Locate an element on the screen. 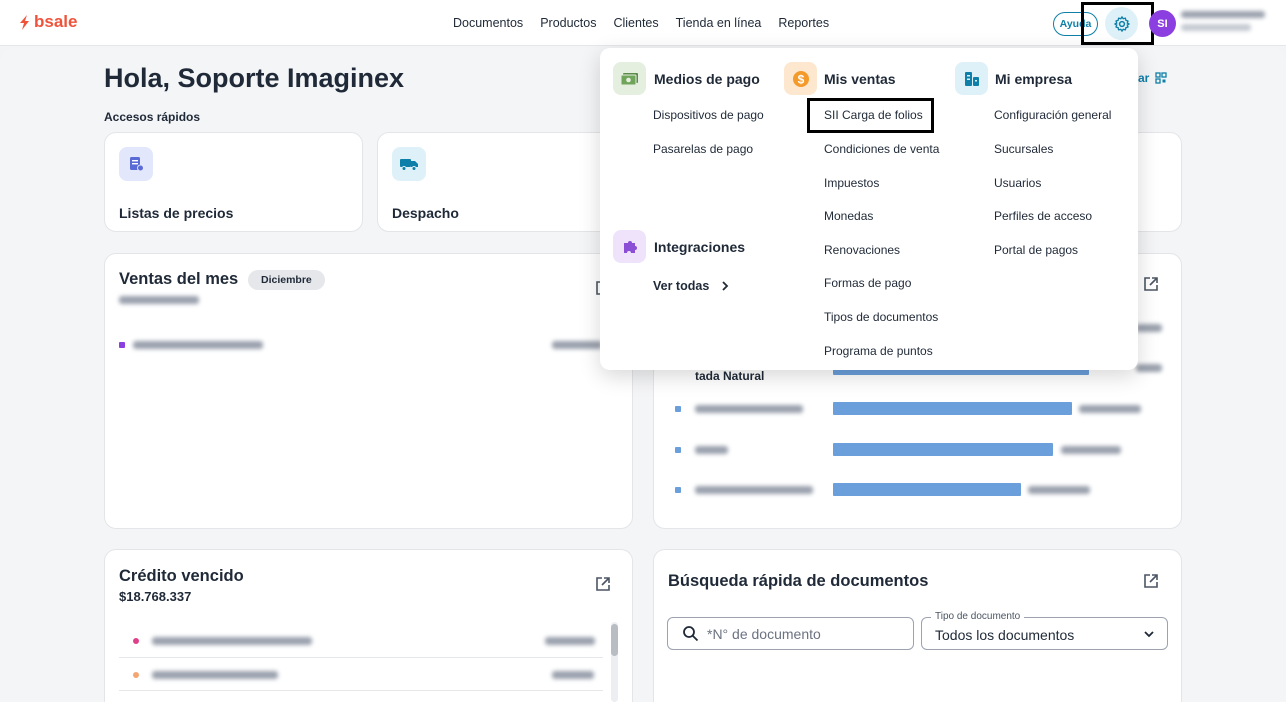 This screenshot has height=702, width=1286. menu-item-currencies: Monedas is located at coordinates (848, 216).